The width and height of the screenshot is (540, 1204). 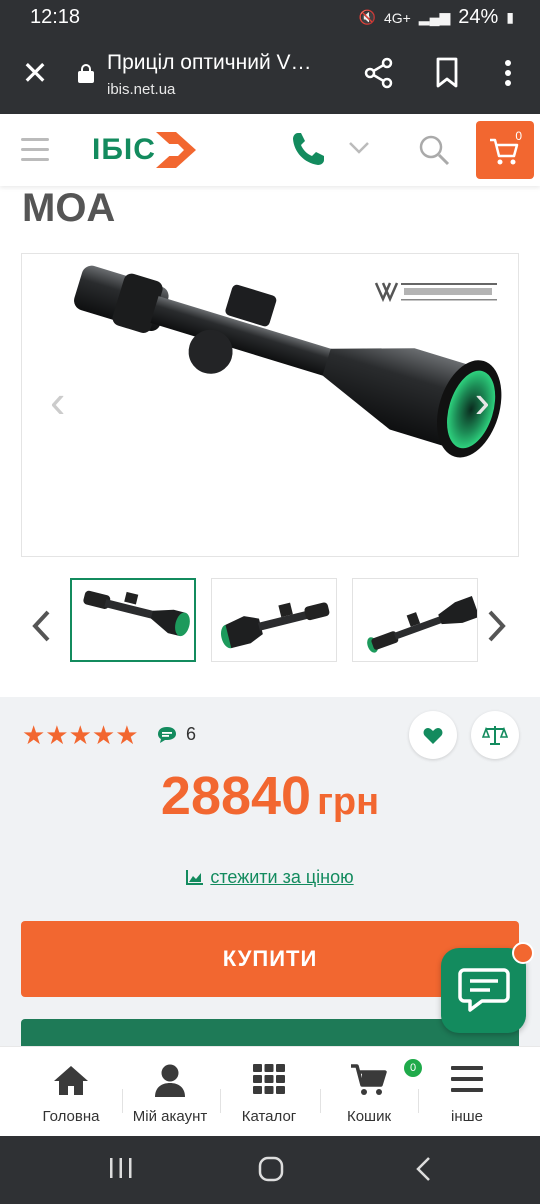 I want to click on nav-cart: Кошик, so click(x=369, y=1092).